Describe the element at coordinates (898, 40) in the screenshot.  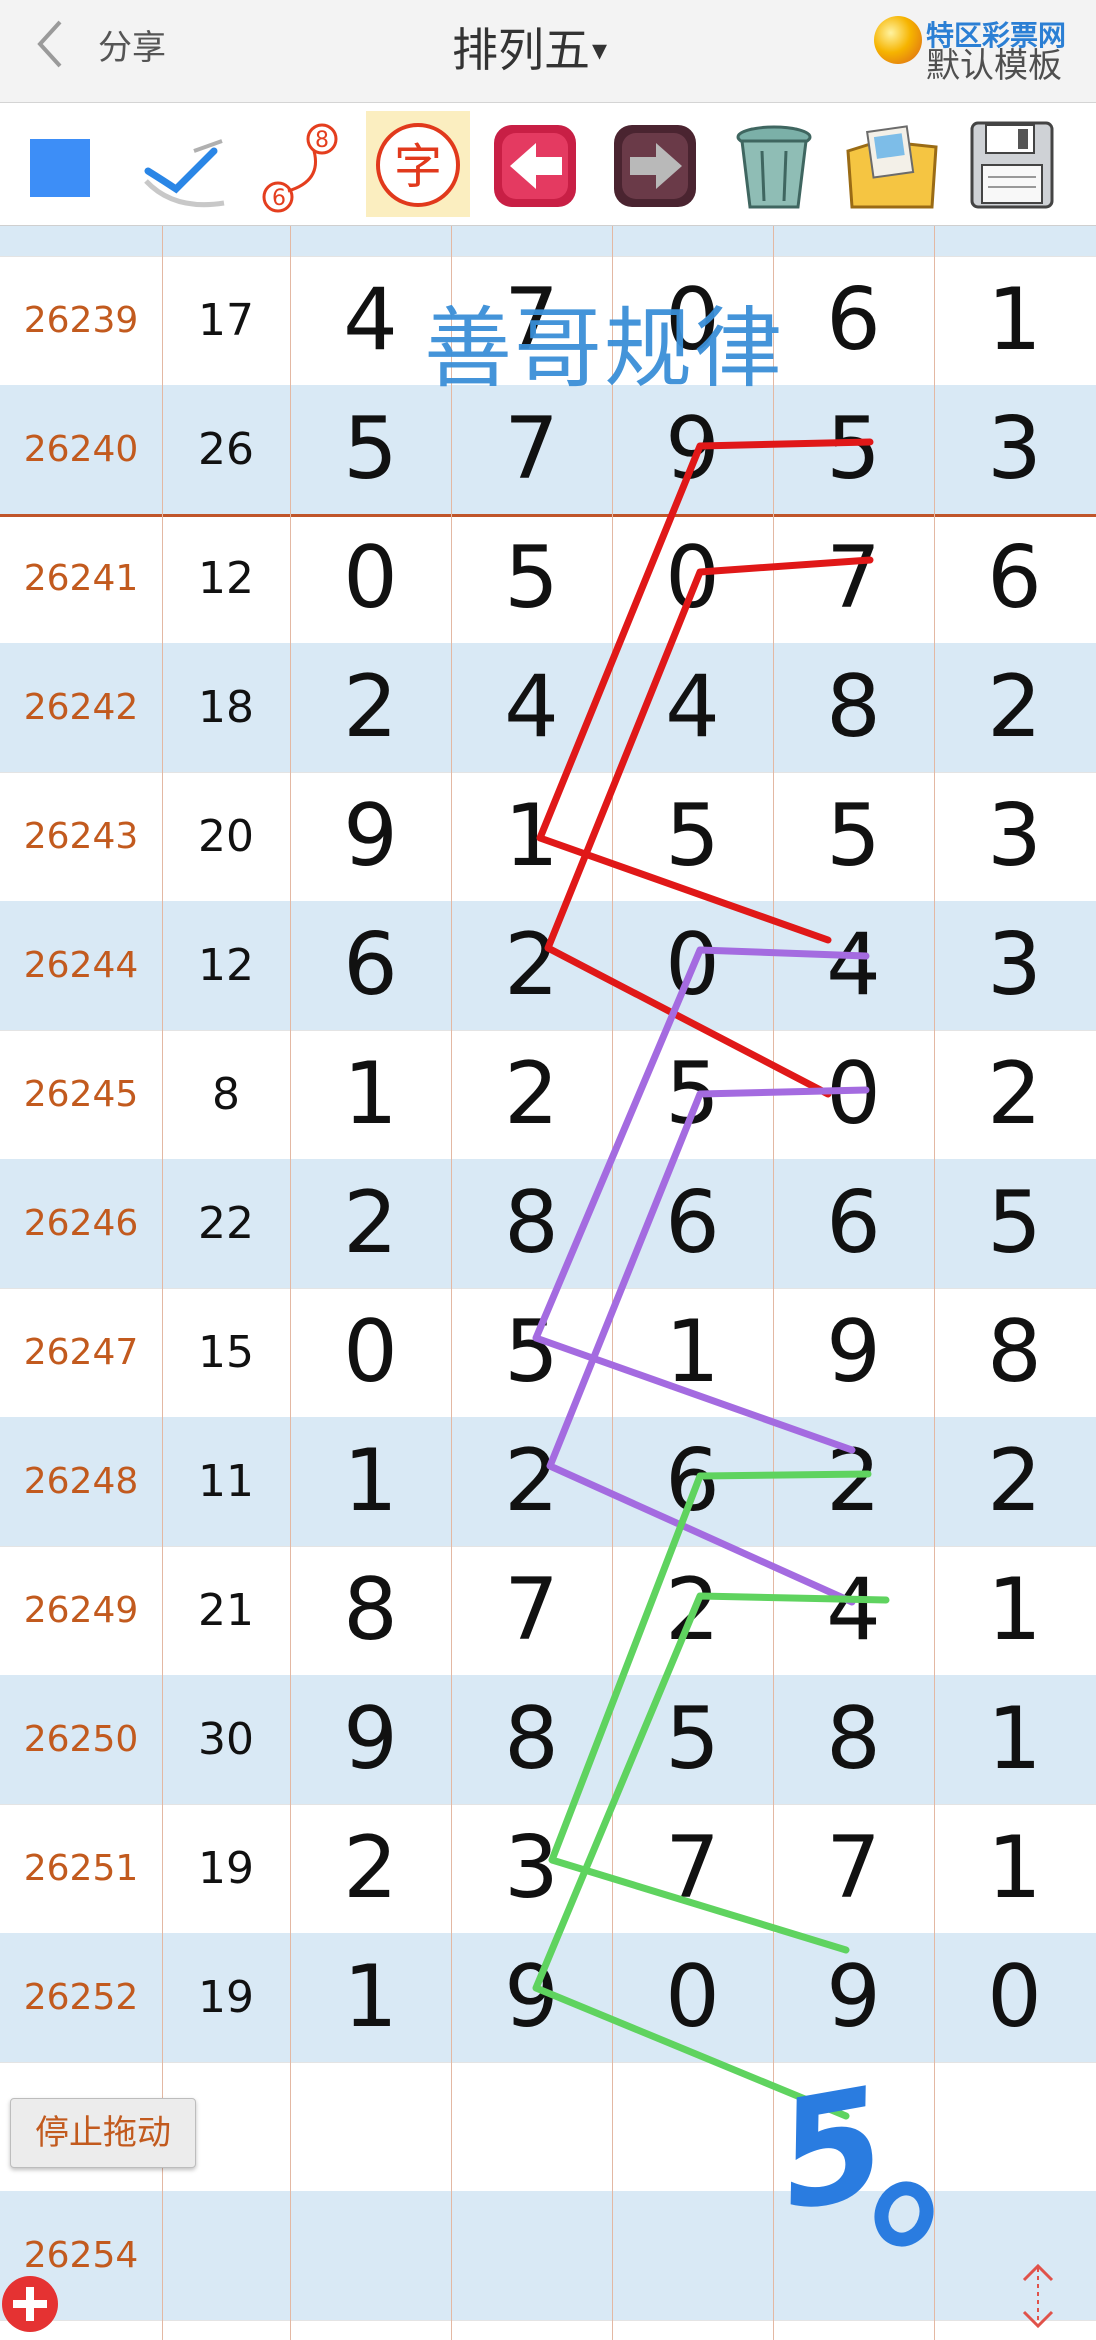
I see `globe-logo-icon` at that location.